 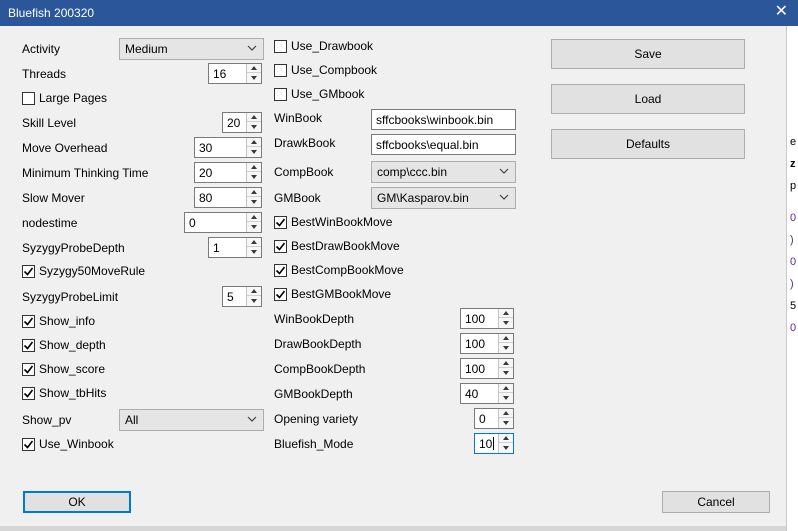 What do you see at coordinates (648, 144) in the screenshot?
I see `defaults-button: Defaults` at bounding box center [648, 144].